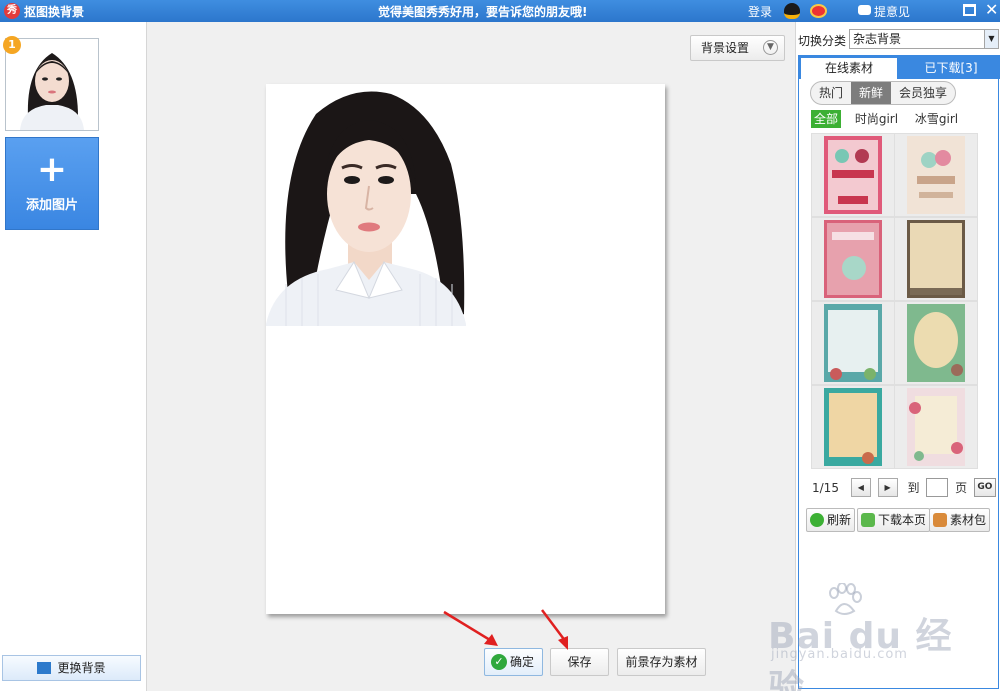 This screenshot has height=691, width=1000. I want to click on subtab-hot: 热门, so click(831, 93).